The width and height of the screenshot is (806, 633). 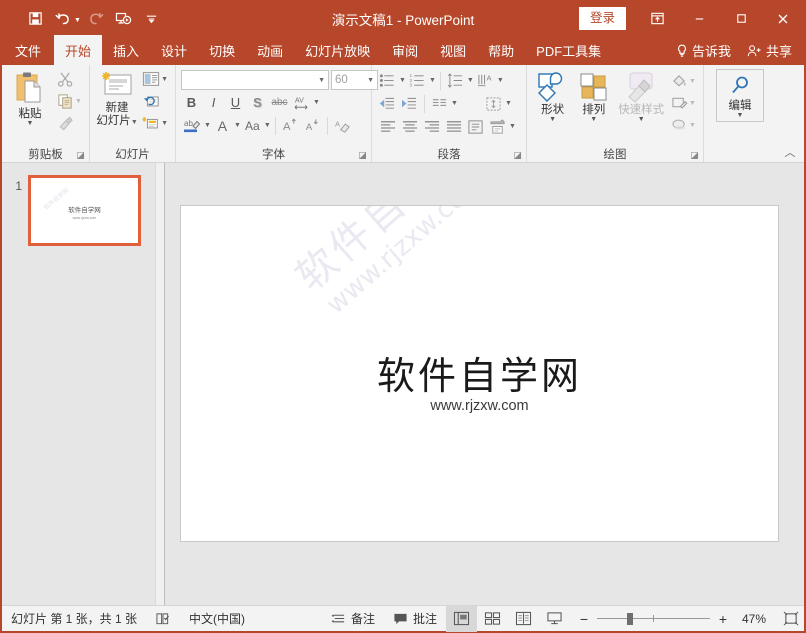 What do you see at coordinates (279, 102) in the screenshot?
I see `strikethrough-button: abc` at bounding box center [279, 102].